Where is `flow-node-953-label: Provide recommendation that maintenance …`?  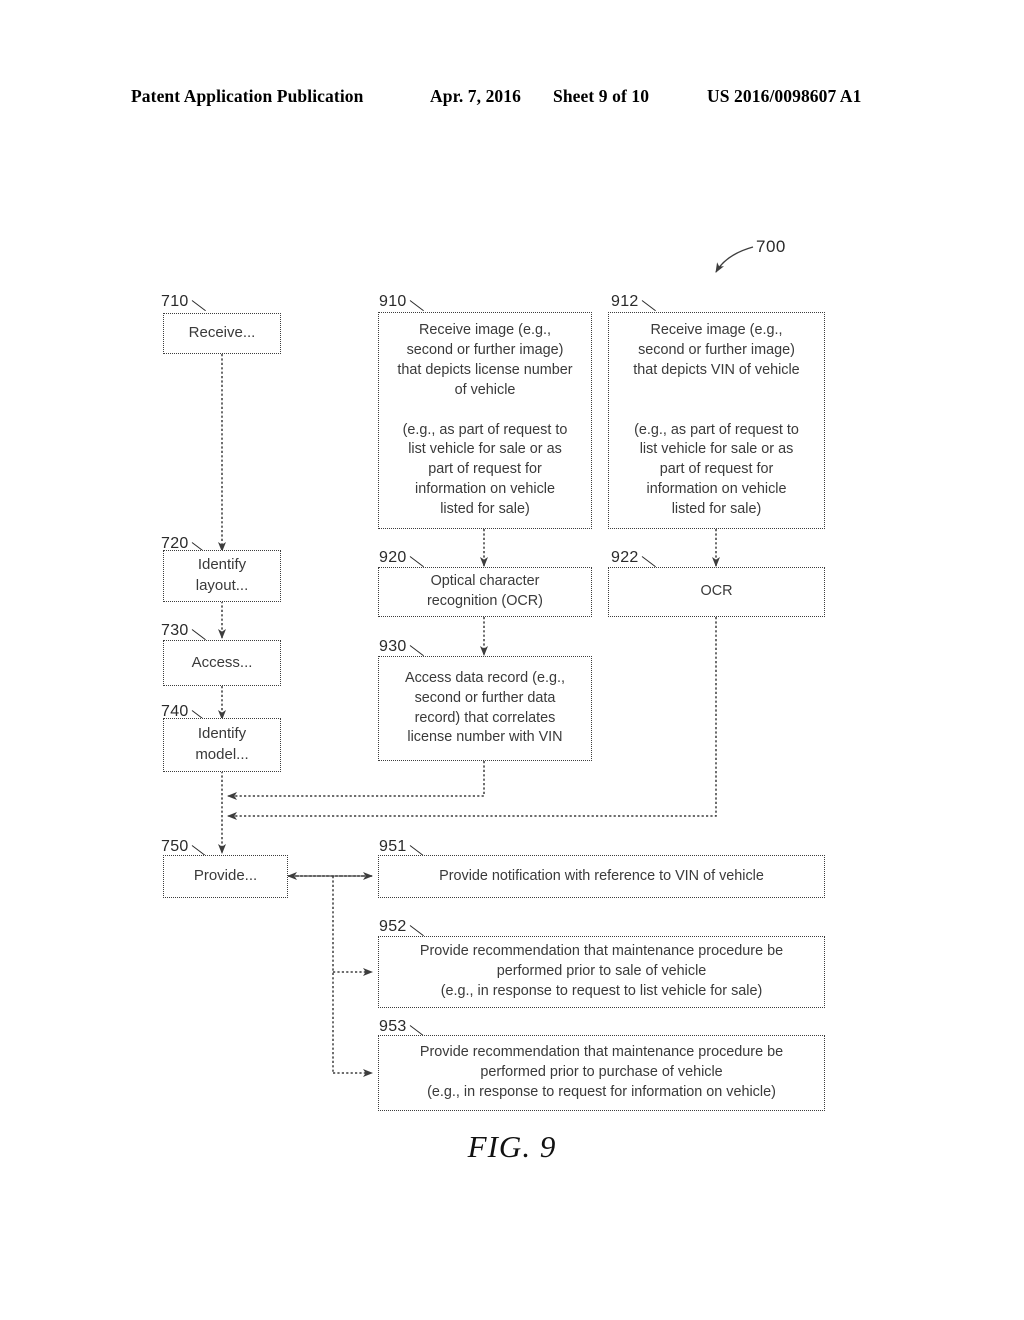
flow-node-953-label: Provide recommendation that maintenance … is located at coordinates (601, 1072).